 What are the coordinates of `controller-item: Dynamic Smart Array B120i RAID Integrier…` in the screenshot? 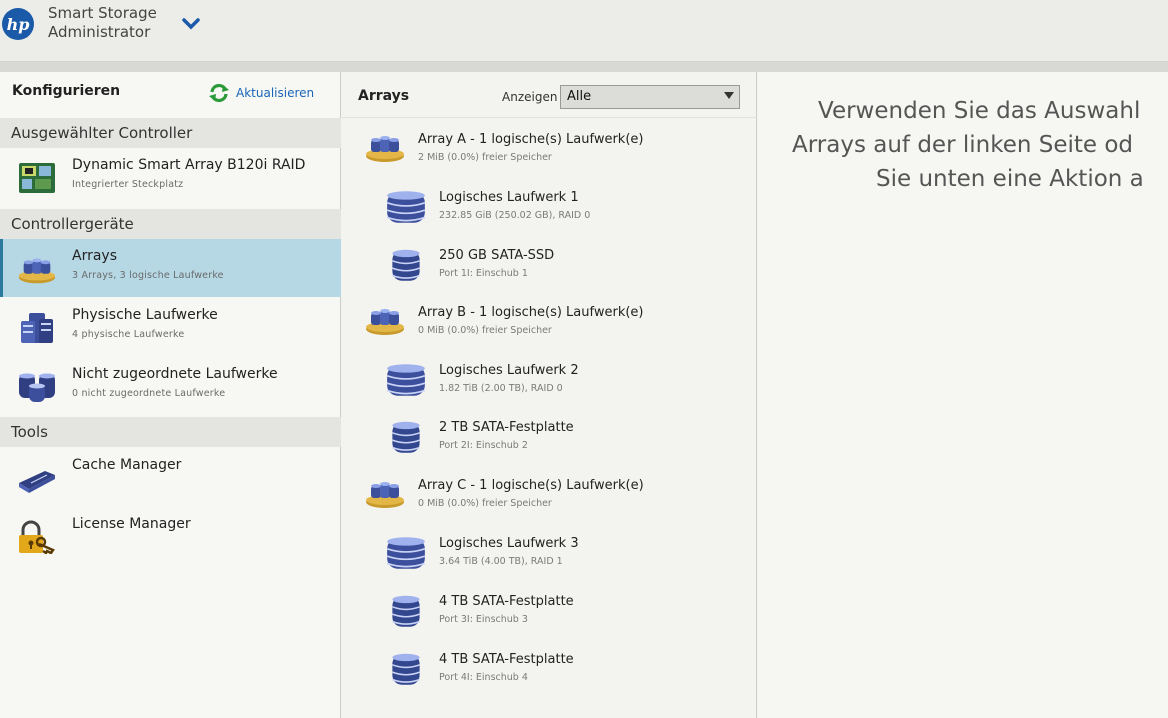 It's located at (170, 177).